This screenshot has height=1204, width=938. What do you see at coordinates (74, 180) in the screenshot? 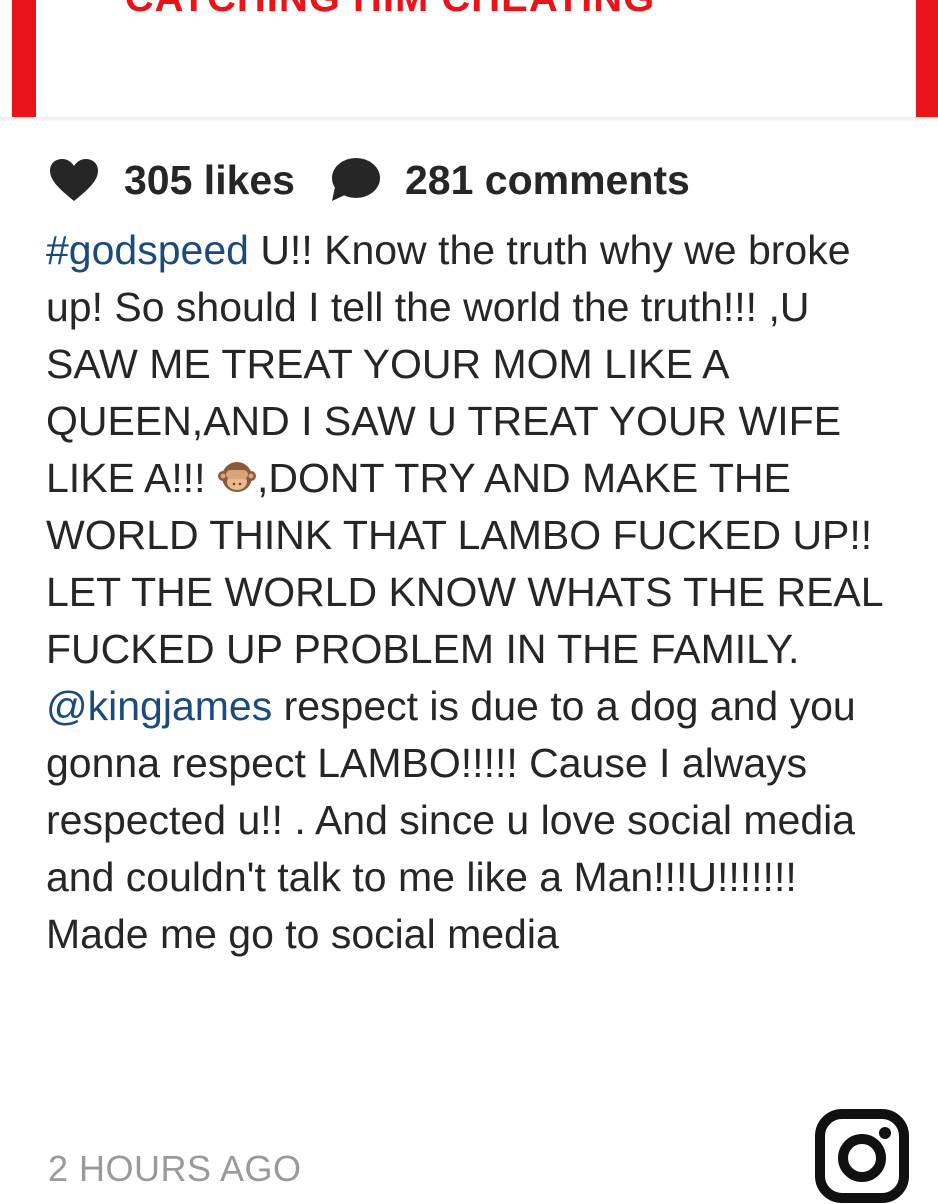
I see `heart-icon` at bounding box center [74, 180].